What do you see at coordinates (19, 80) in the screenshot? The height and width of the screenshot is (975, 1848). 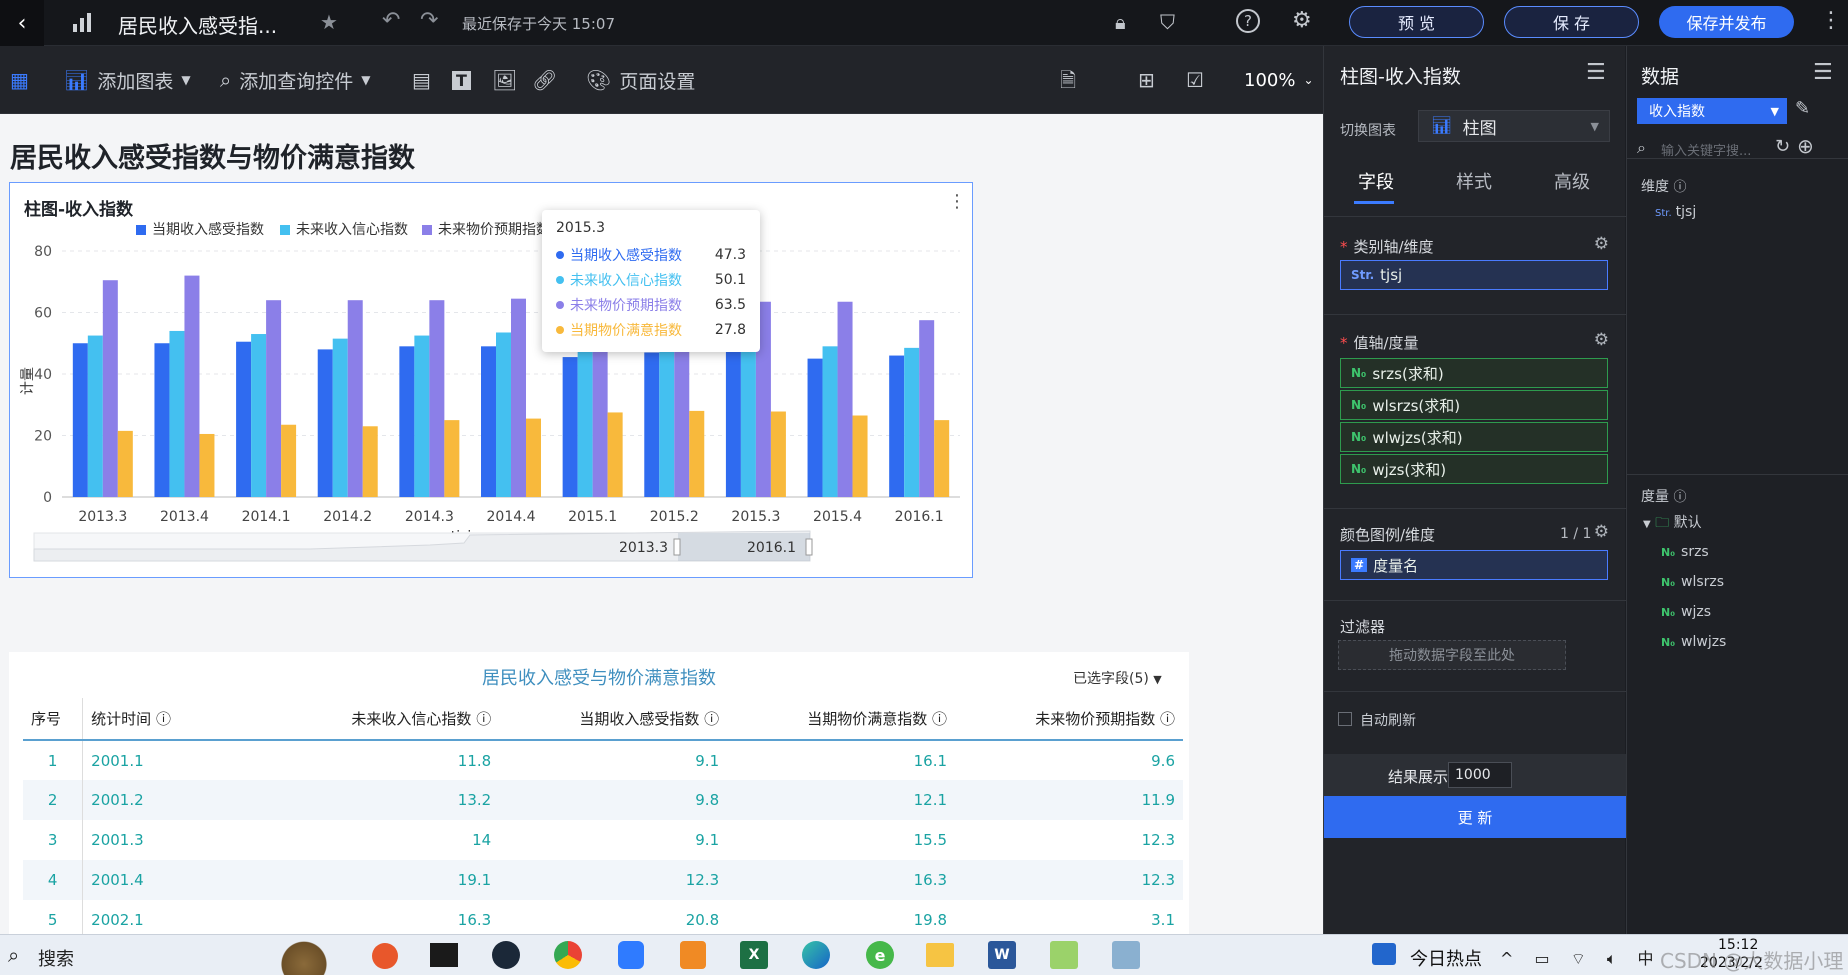 I see `grid-icon: ▦` at bounding box center [19, 80].